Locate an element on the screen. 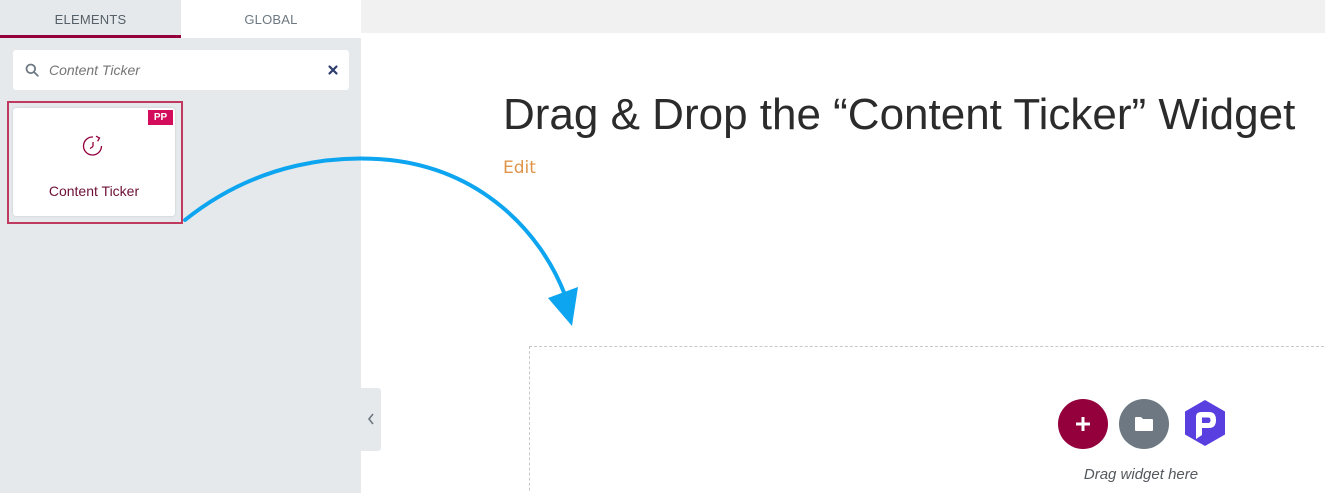 The width and height of the screenshot is (1325, 493). add-section-button is located at coordinates (1083, 424).